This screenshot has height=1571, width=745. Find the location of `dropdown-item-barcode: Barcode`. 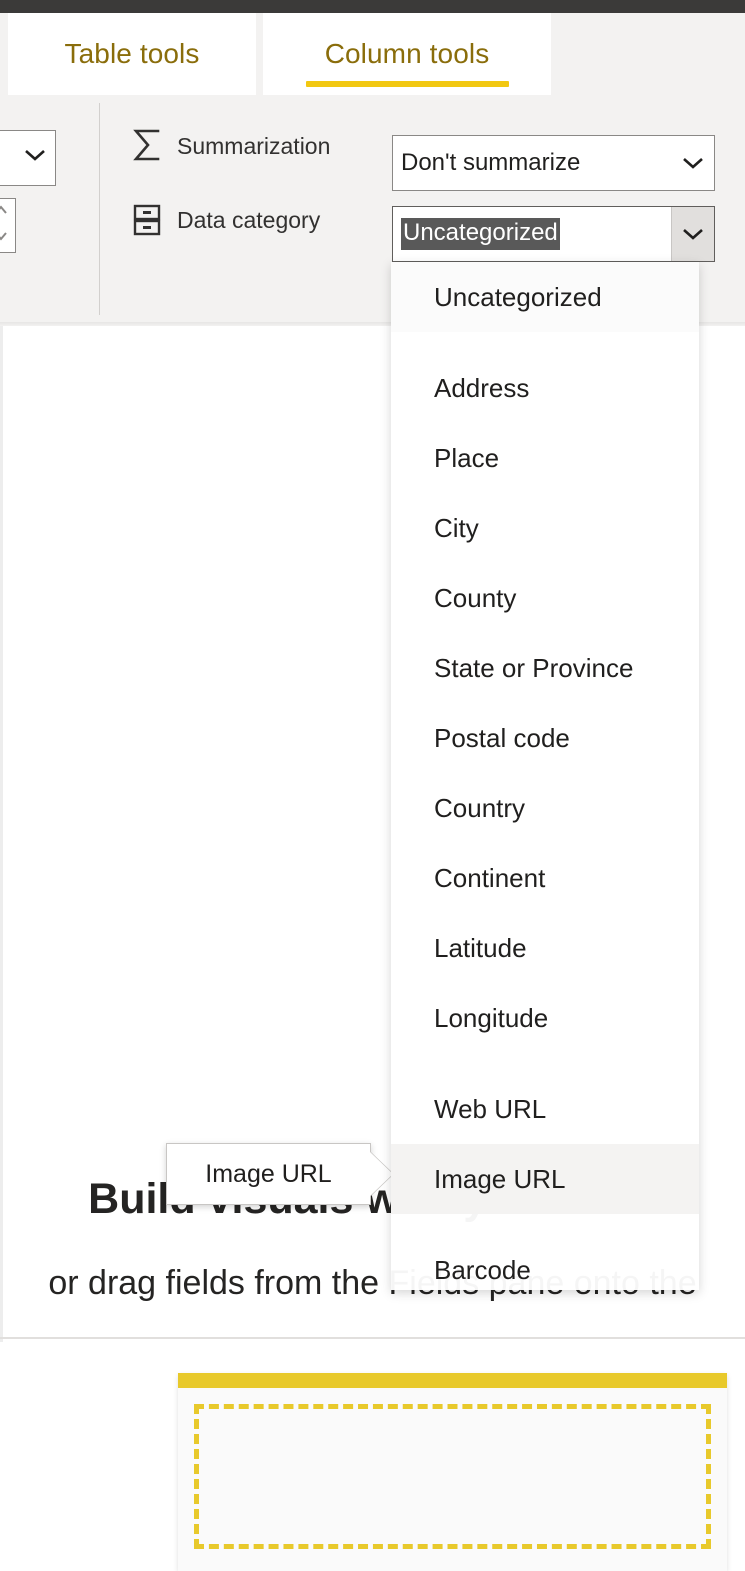

dropdown-item-barcode: Barcode is located at coordinates (545, 1262).